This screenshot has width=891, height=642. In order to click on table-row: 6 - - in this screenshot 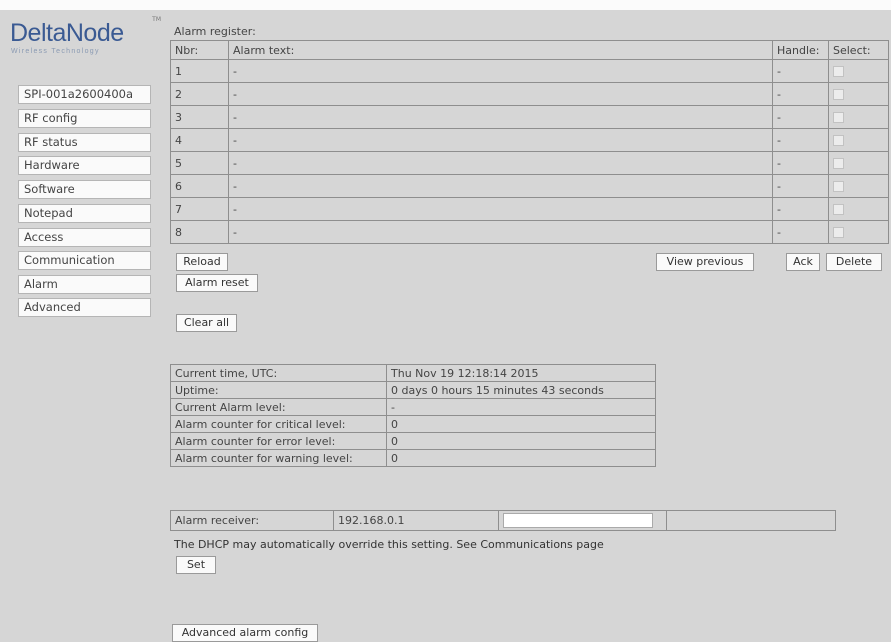, I will do `click(529, 186)`.